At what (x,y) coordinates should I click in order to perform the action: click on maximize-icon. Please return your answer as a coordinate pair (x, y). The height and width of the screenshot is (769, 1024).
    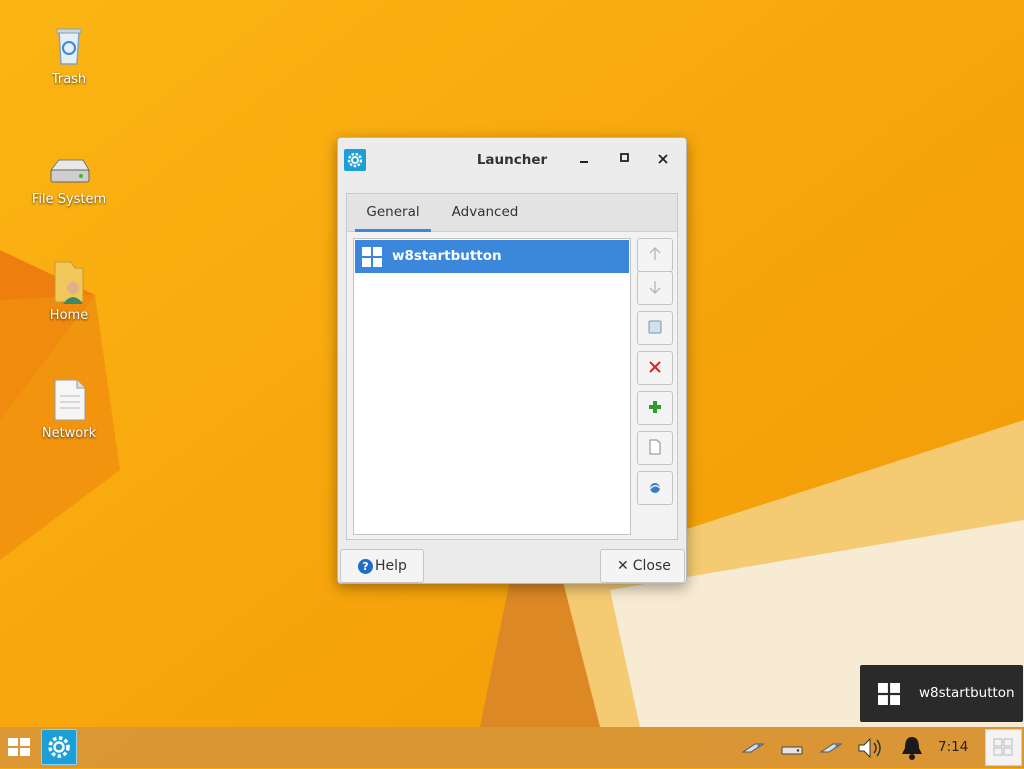
    Looking at the image, I should click on (624, 157).